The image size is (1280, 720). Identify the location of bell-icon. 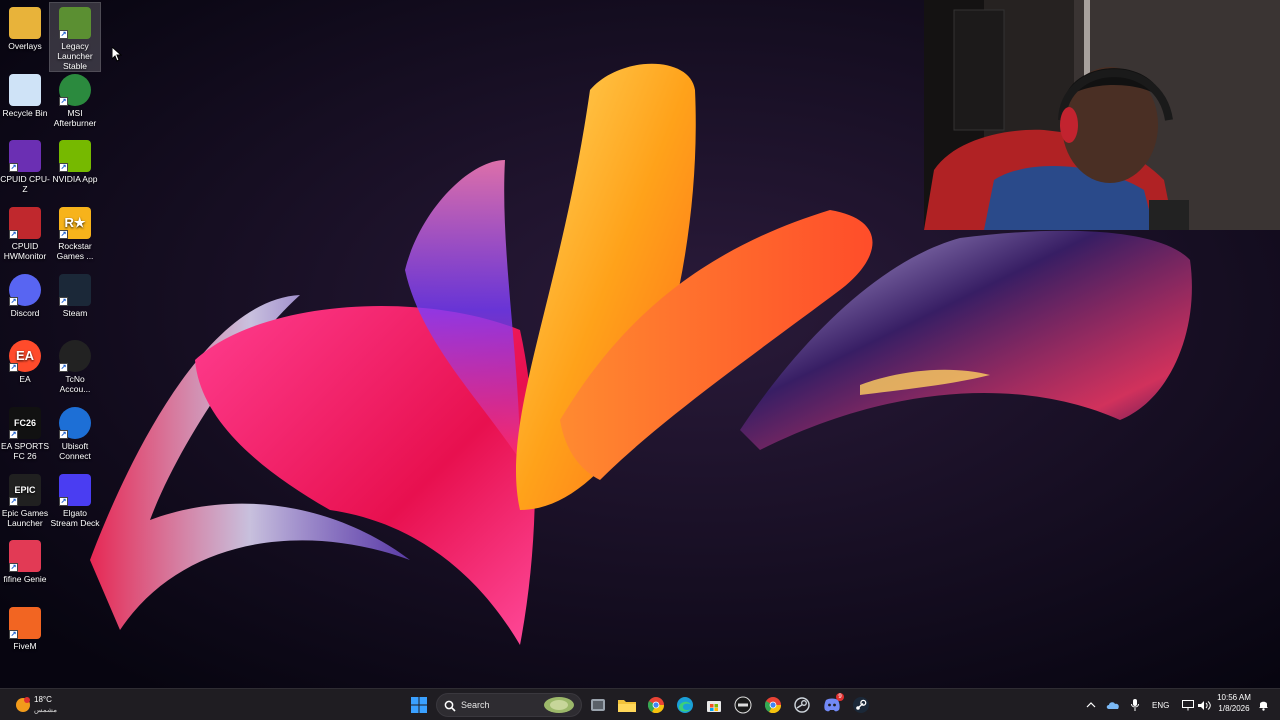
(1263, 706).